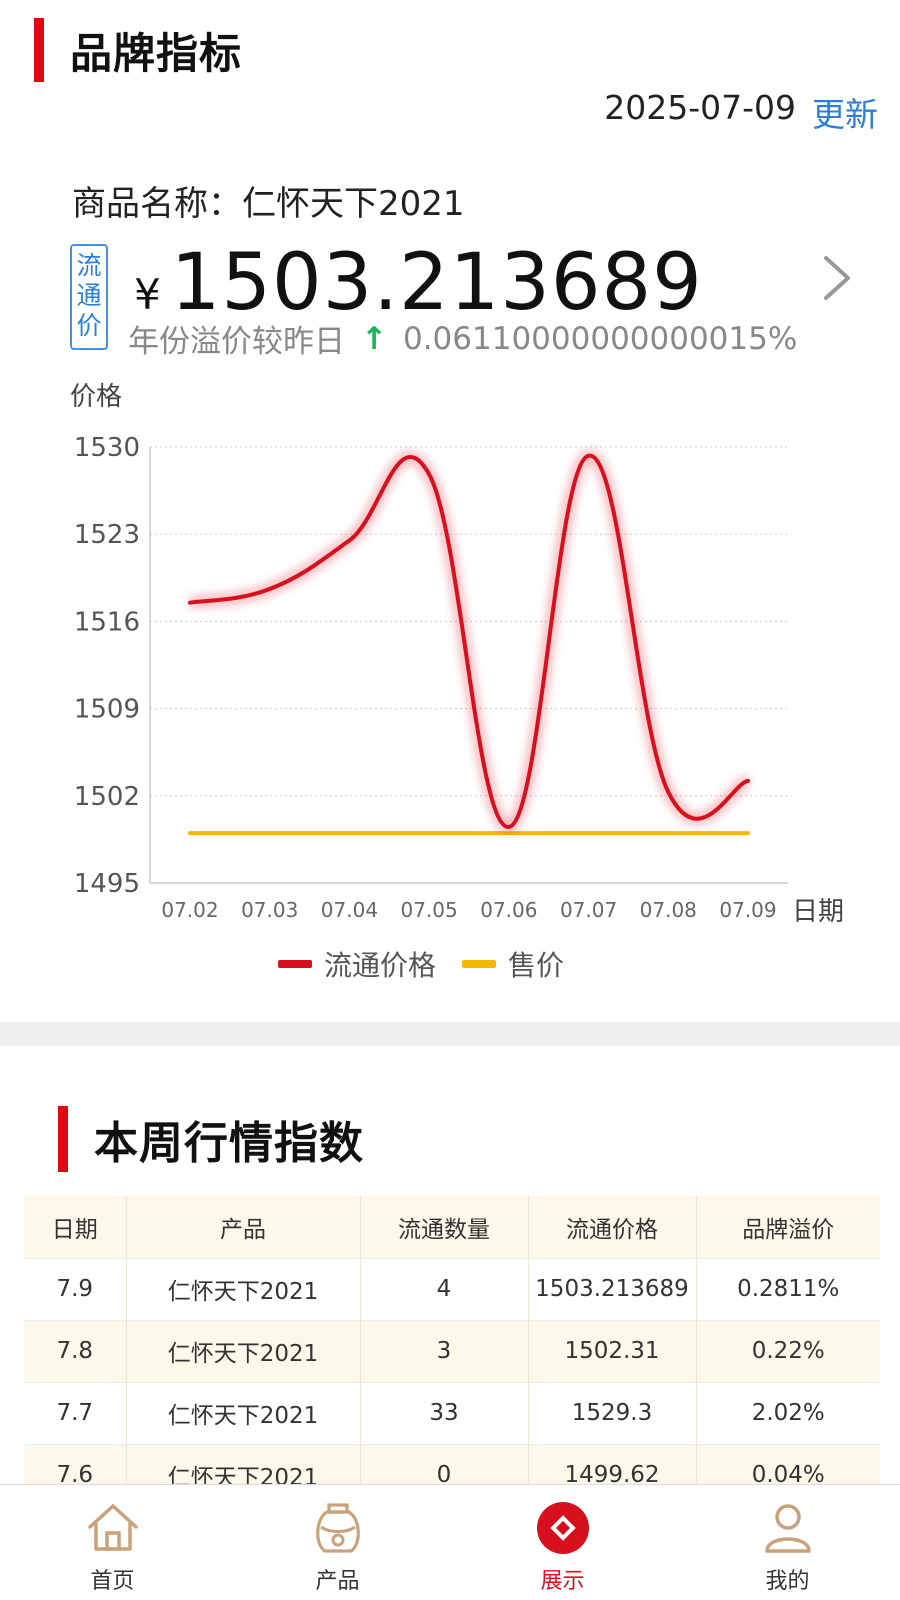 The image size is (900, 1600). What do you see at coordinates (450, 1034) in the screenshot?
I see `section-divider` at bounding box center [450, 1034].